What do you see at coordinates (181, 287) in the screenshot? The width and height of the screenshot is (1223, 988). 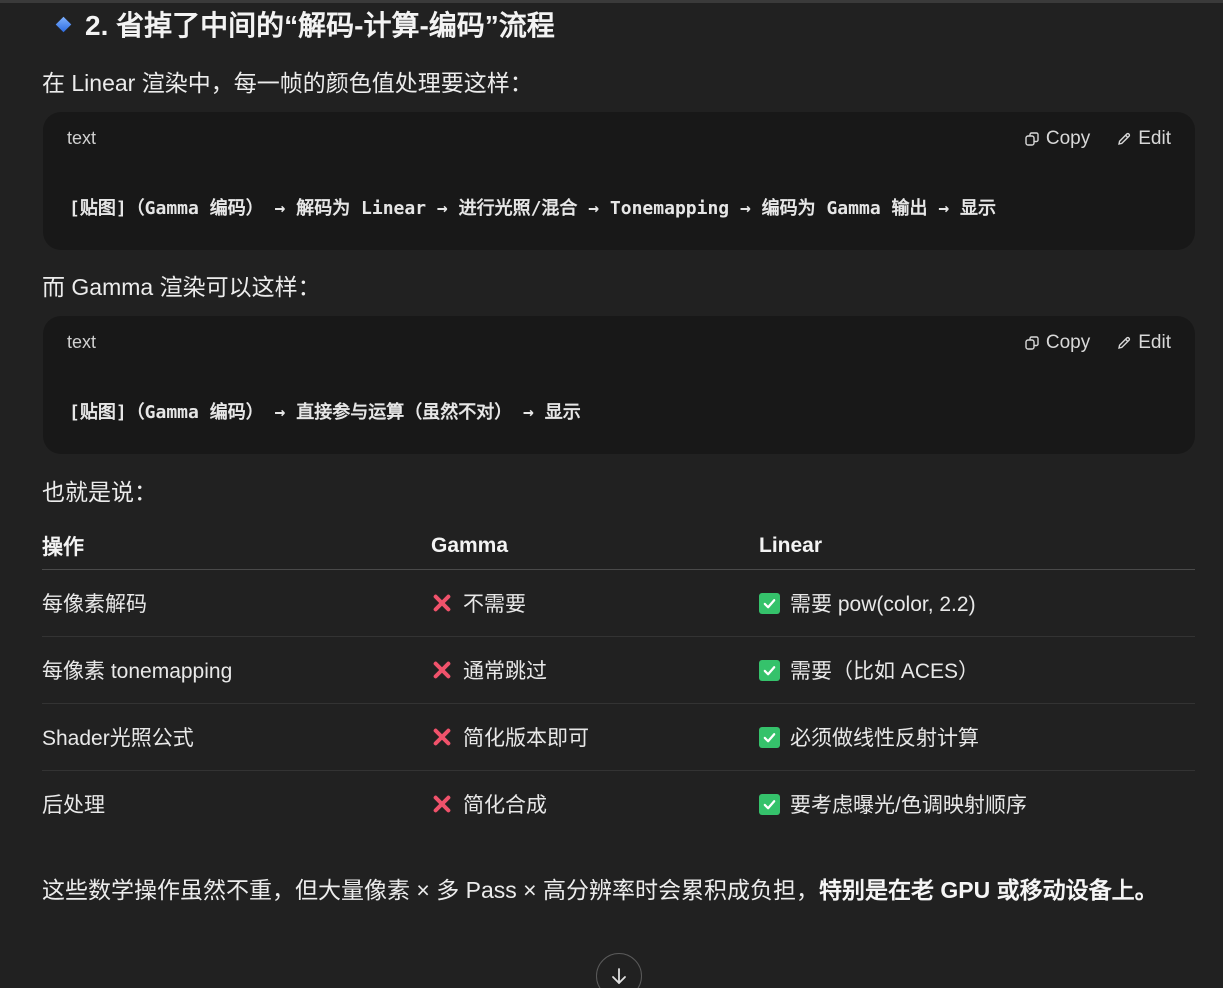 I see `paragraph-gamma-intro: 而 Gamma 渲染可以这样：` at bounding box center [181, 287].